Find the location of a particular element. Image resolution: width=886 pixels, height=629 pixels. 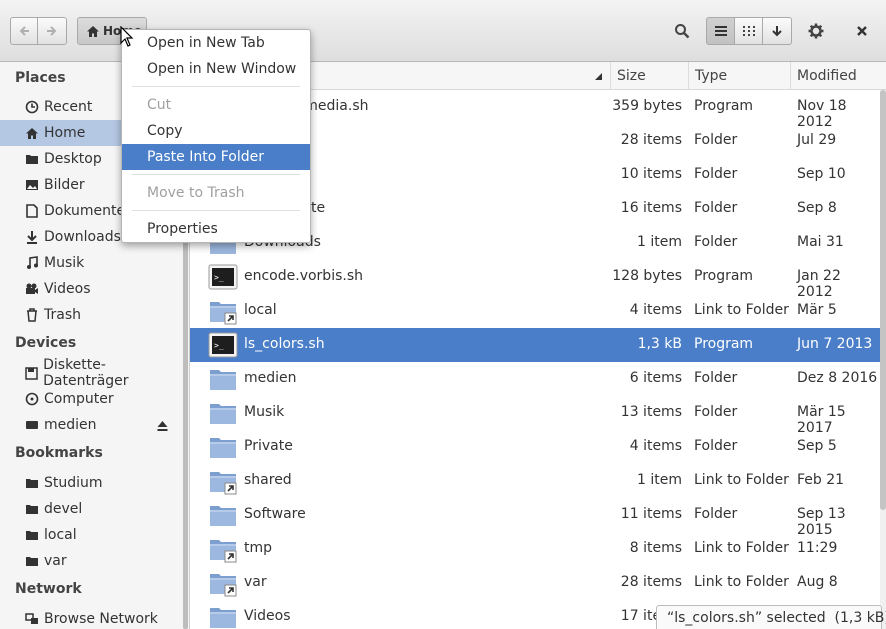

search-button is located at coordinates (682, 31).